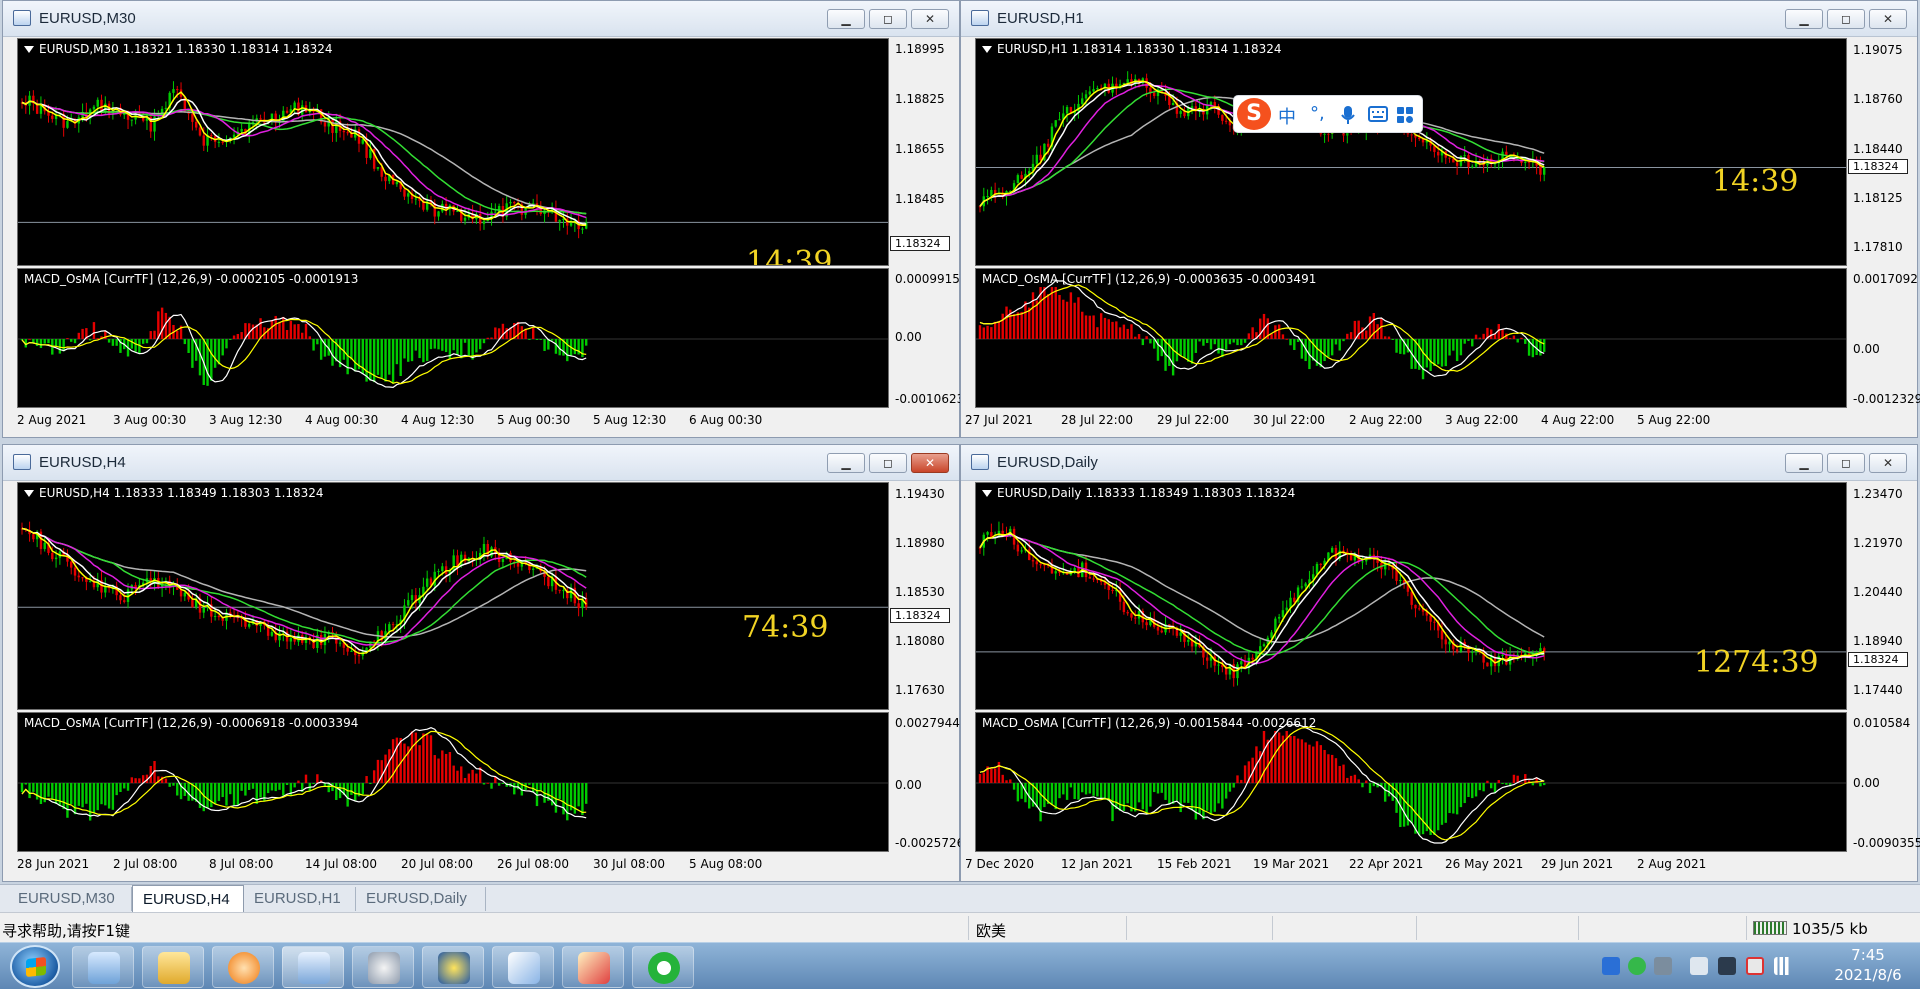 Image resolution: width=1920 pixels, height=989 pixels. Describe the element at coordinates (188, 899) in the screenshot. I see `tab-eurusd-h4: EURUSD,H4` at that location.